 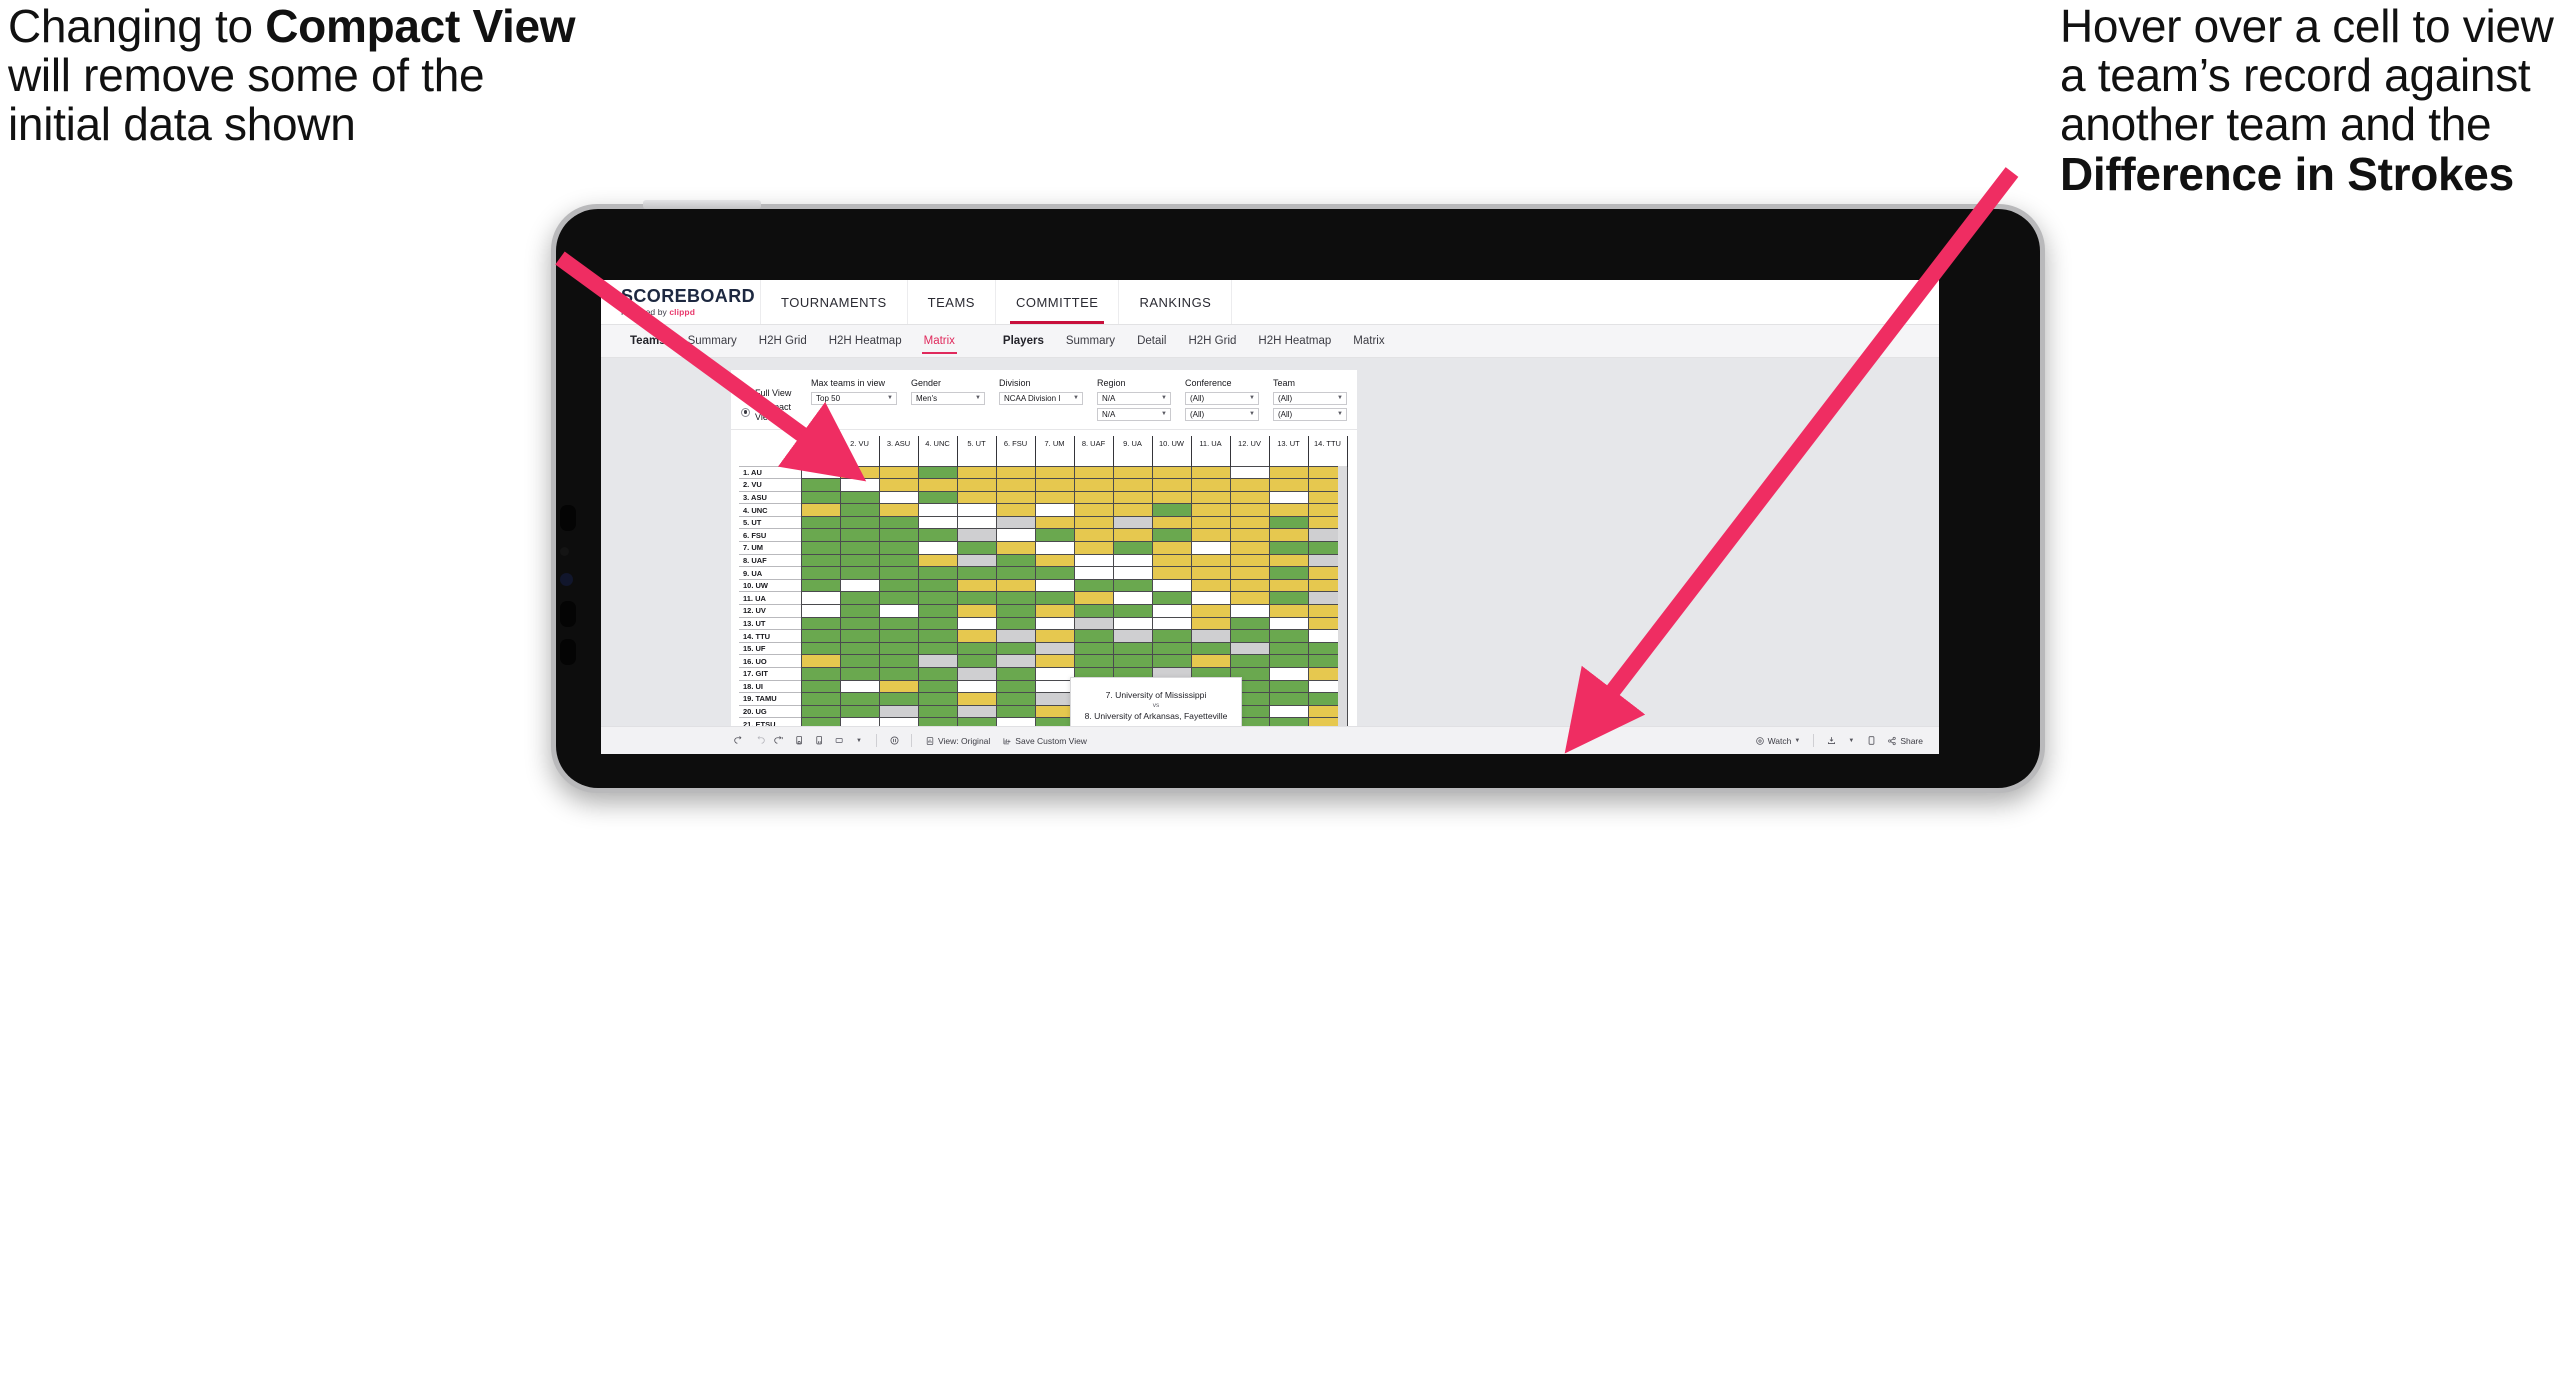 What do you see at coordinates (1342, 596) in the screenshot?
I see `matrix-vertical-scrollbar` at bounding box center [1342, 596].